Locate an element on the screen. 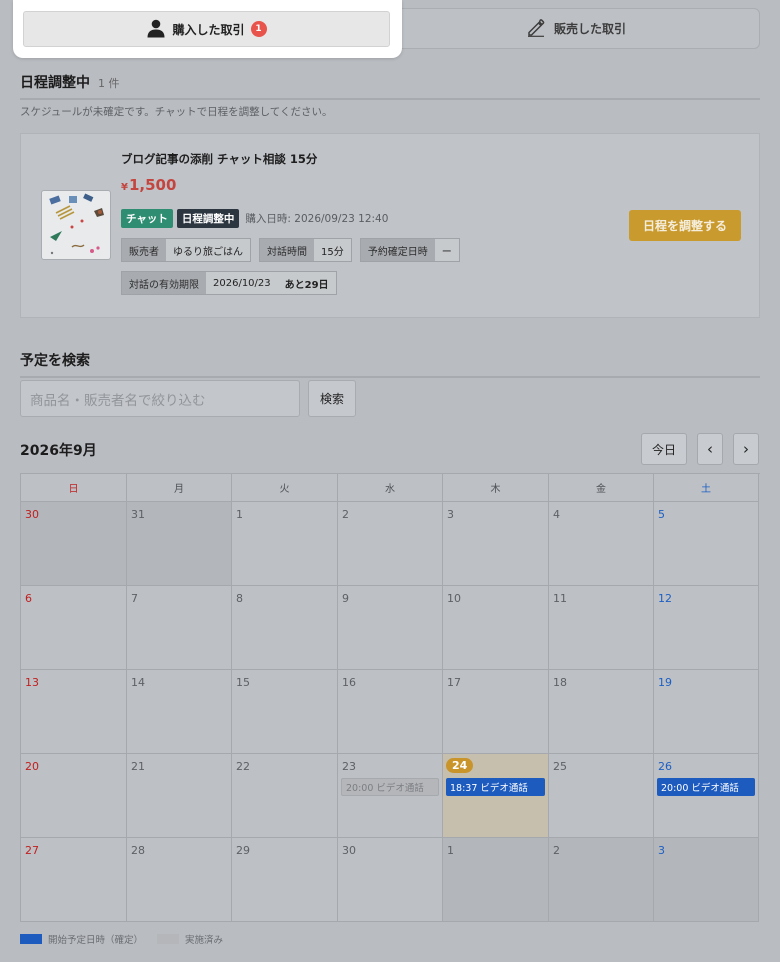  calendar-day: 4 is located at coordinates (601, 544).